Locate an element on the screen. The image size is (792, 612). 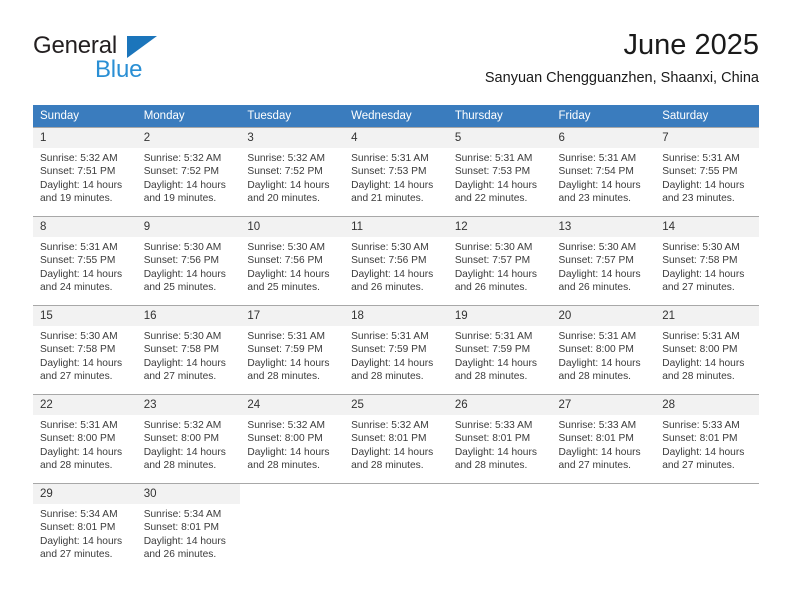
weekday-header-sunday: Sunday is located at coordinates (85, 116).